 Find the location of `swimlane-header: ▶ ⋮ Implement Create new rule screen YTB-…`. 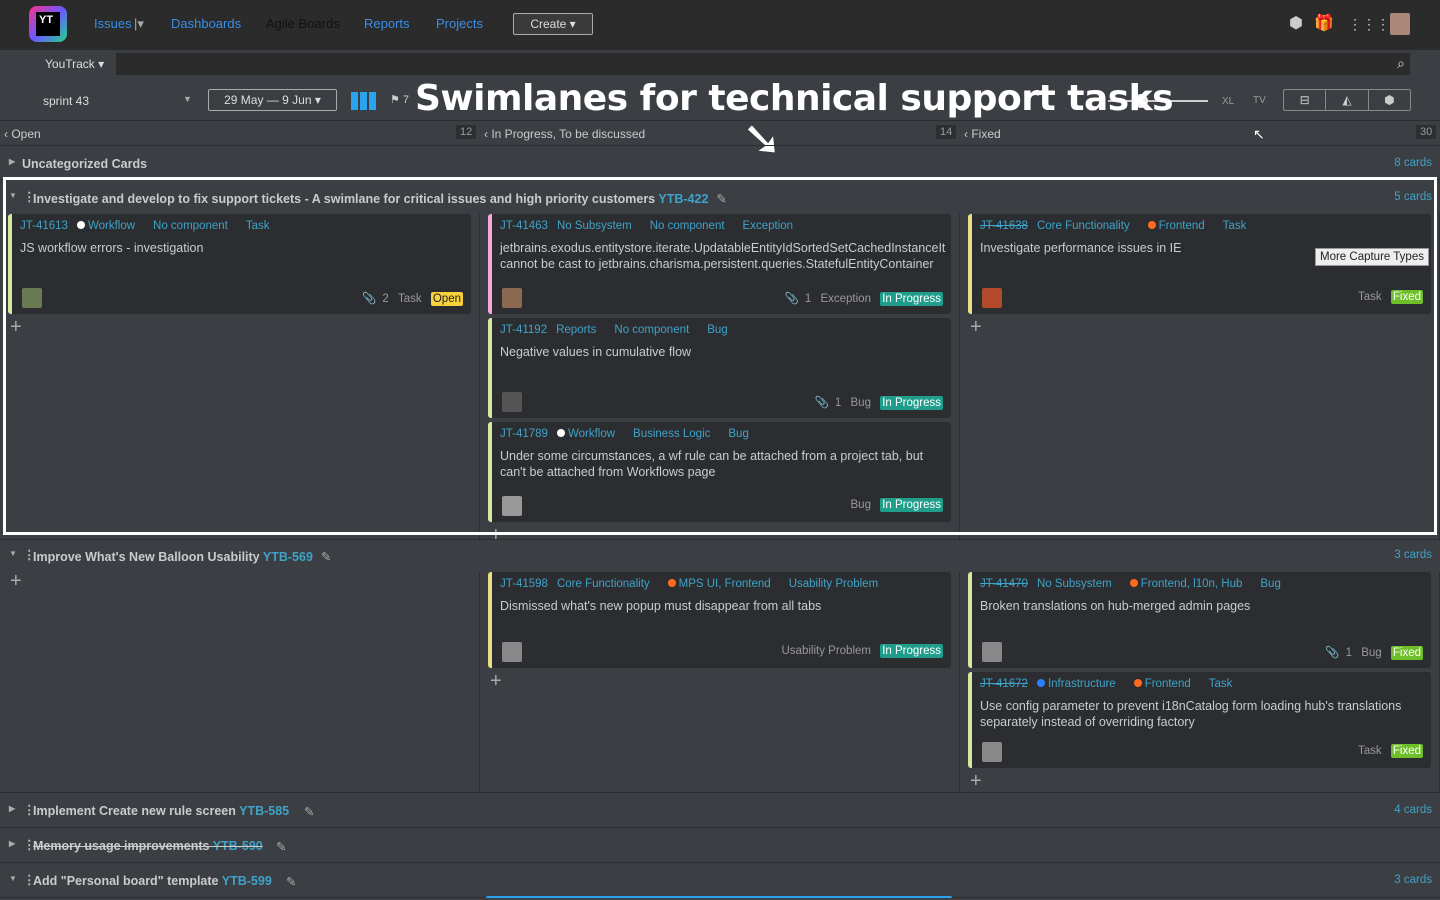

swimlane-header: ▶ ⋮ Implement Create new rule screen YTB-… is located at coordinates (720, 810).